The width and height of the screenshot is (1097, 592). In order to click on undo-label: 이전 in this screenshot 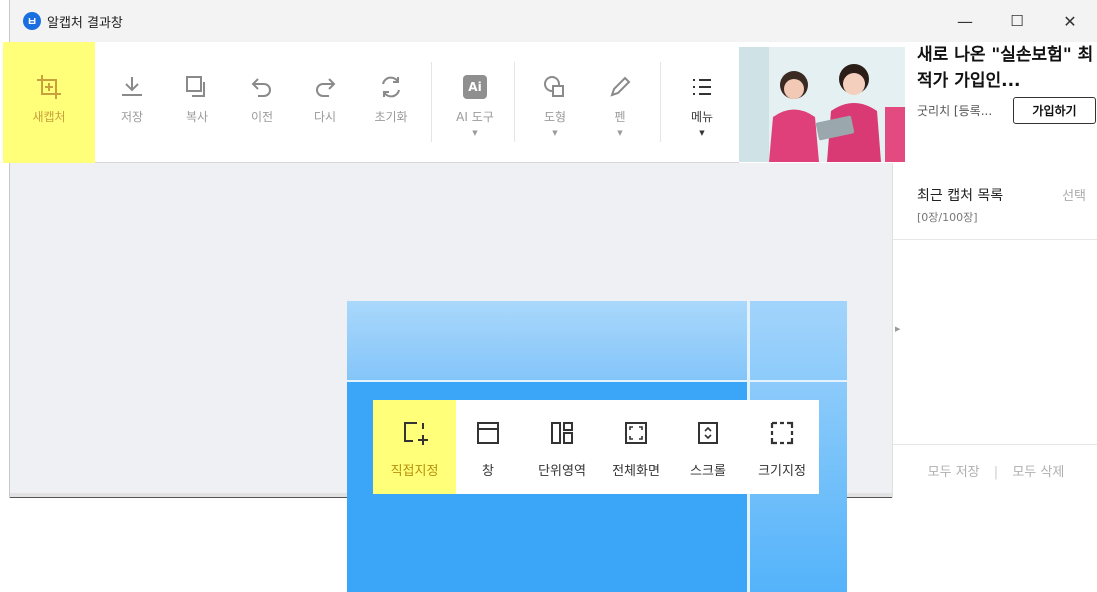, I will do `click(262, 117)`.